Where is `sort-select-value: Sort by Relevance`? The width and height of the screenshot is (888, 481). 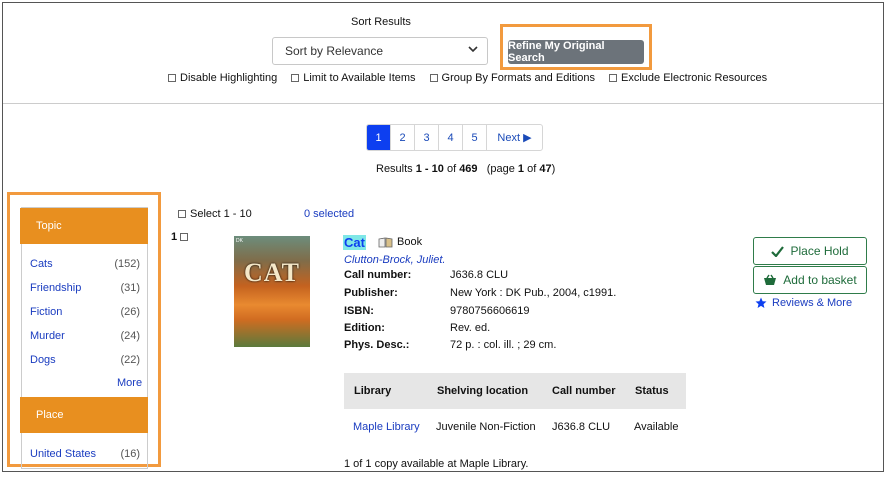 sort-select-value: Sort by Relevance is located at coordinates (334, 51).